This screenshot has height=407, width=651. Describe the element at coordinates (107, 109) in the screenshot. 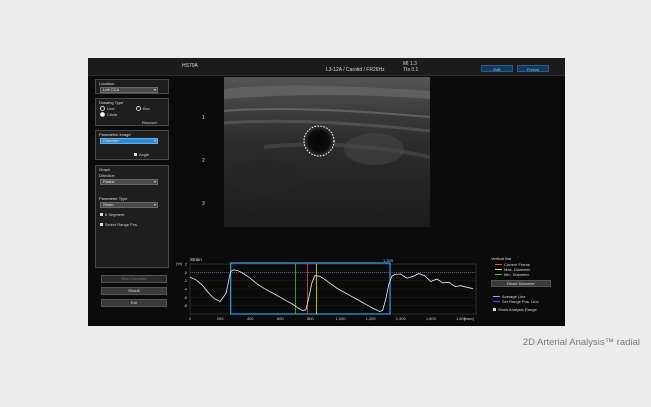

I see `radio-line: Line` at that location.